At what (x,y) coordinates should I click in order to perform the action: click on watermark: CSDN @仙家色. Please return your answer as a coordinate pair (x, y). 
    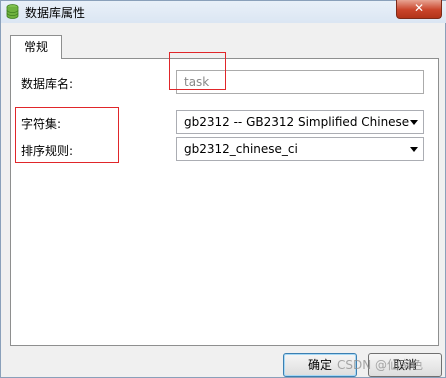
    Looking at the image, I should click on (380, 365).